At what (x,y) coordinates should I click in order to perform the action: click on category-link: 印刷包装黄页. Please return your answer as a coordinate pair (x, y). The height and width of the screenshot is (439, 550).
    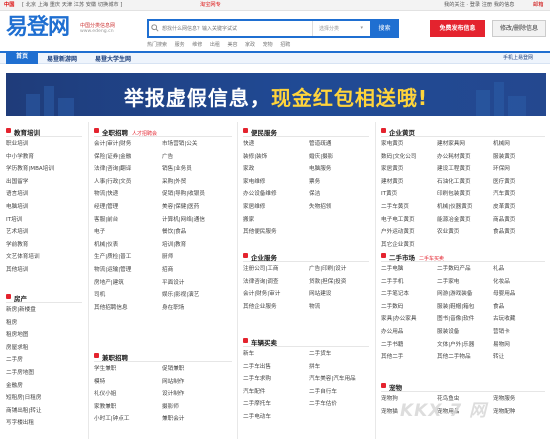
    Looking at the image, I should click on (454, 194).